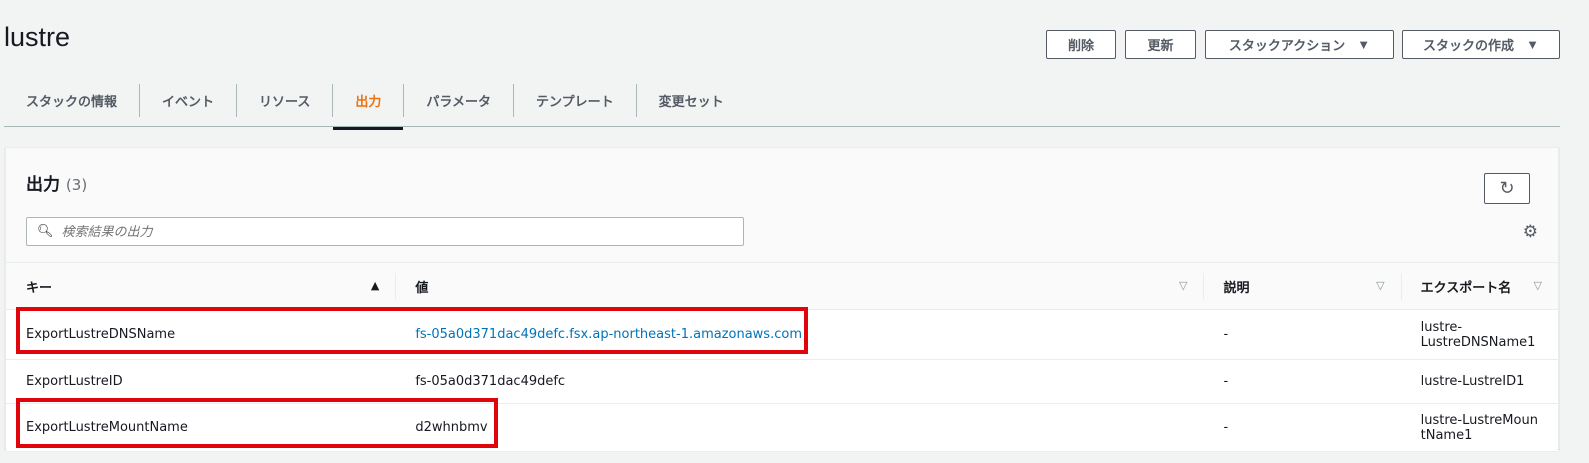 This screenshot has height=463, width=1589. Describe the element at coordinates (422, 288) in the screenshot. I see `column-label: 値` at that location.